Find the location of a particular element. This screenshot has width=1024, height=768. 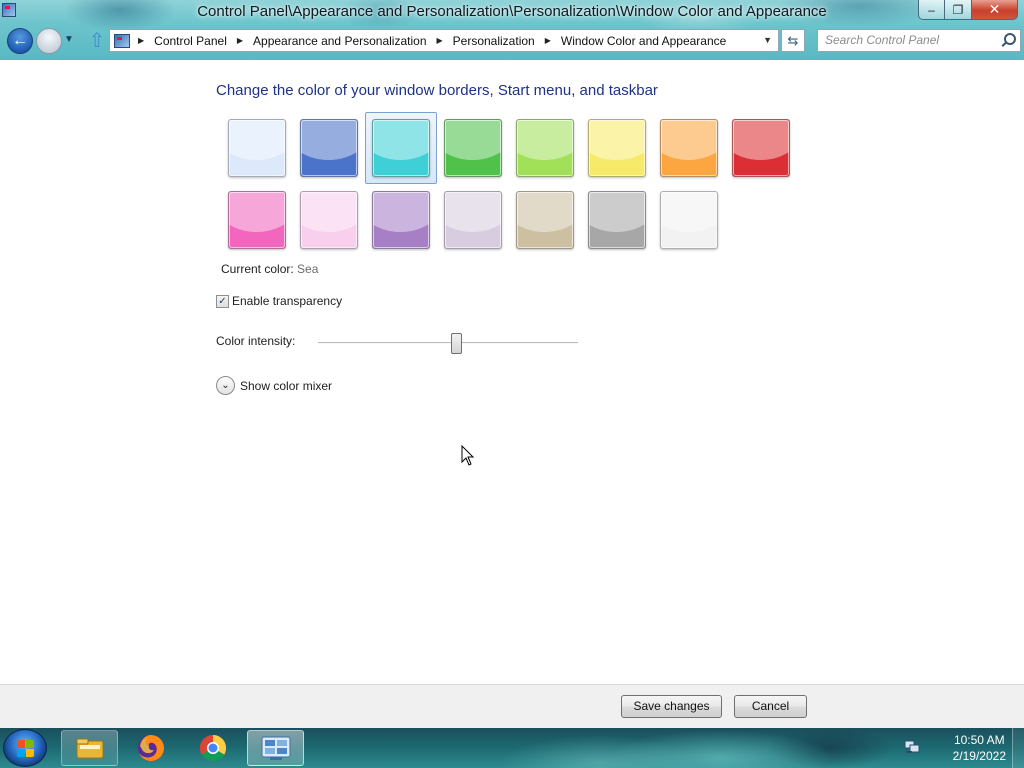

taskbar-file-explorer is located at coordinates (89, 748).